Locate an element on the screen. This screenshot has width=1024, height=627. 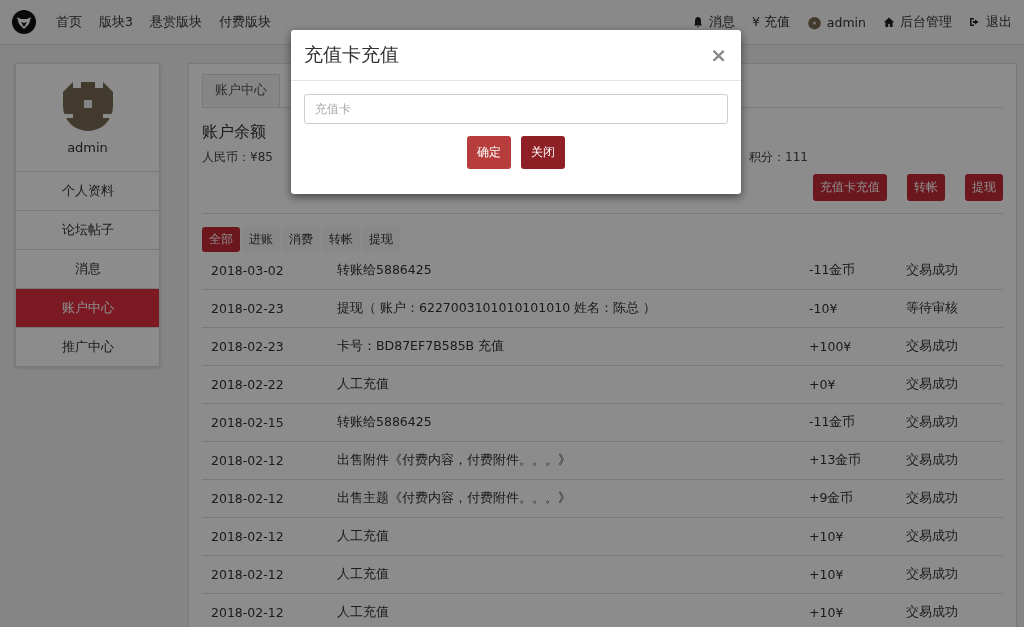
filter-tab: 提现 is located at coordinates (381, 239).